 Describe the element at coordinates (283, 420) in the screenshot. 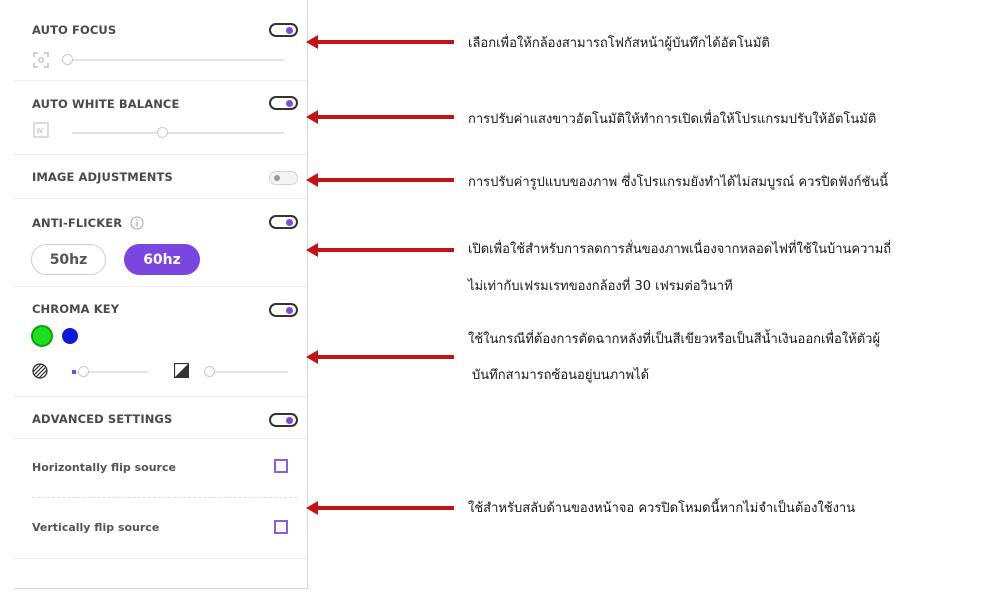

I see `advanced-settings-toggle` at that location.